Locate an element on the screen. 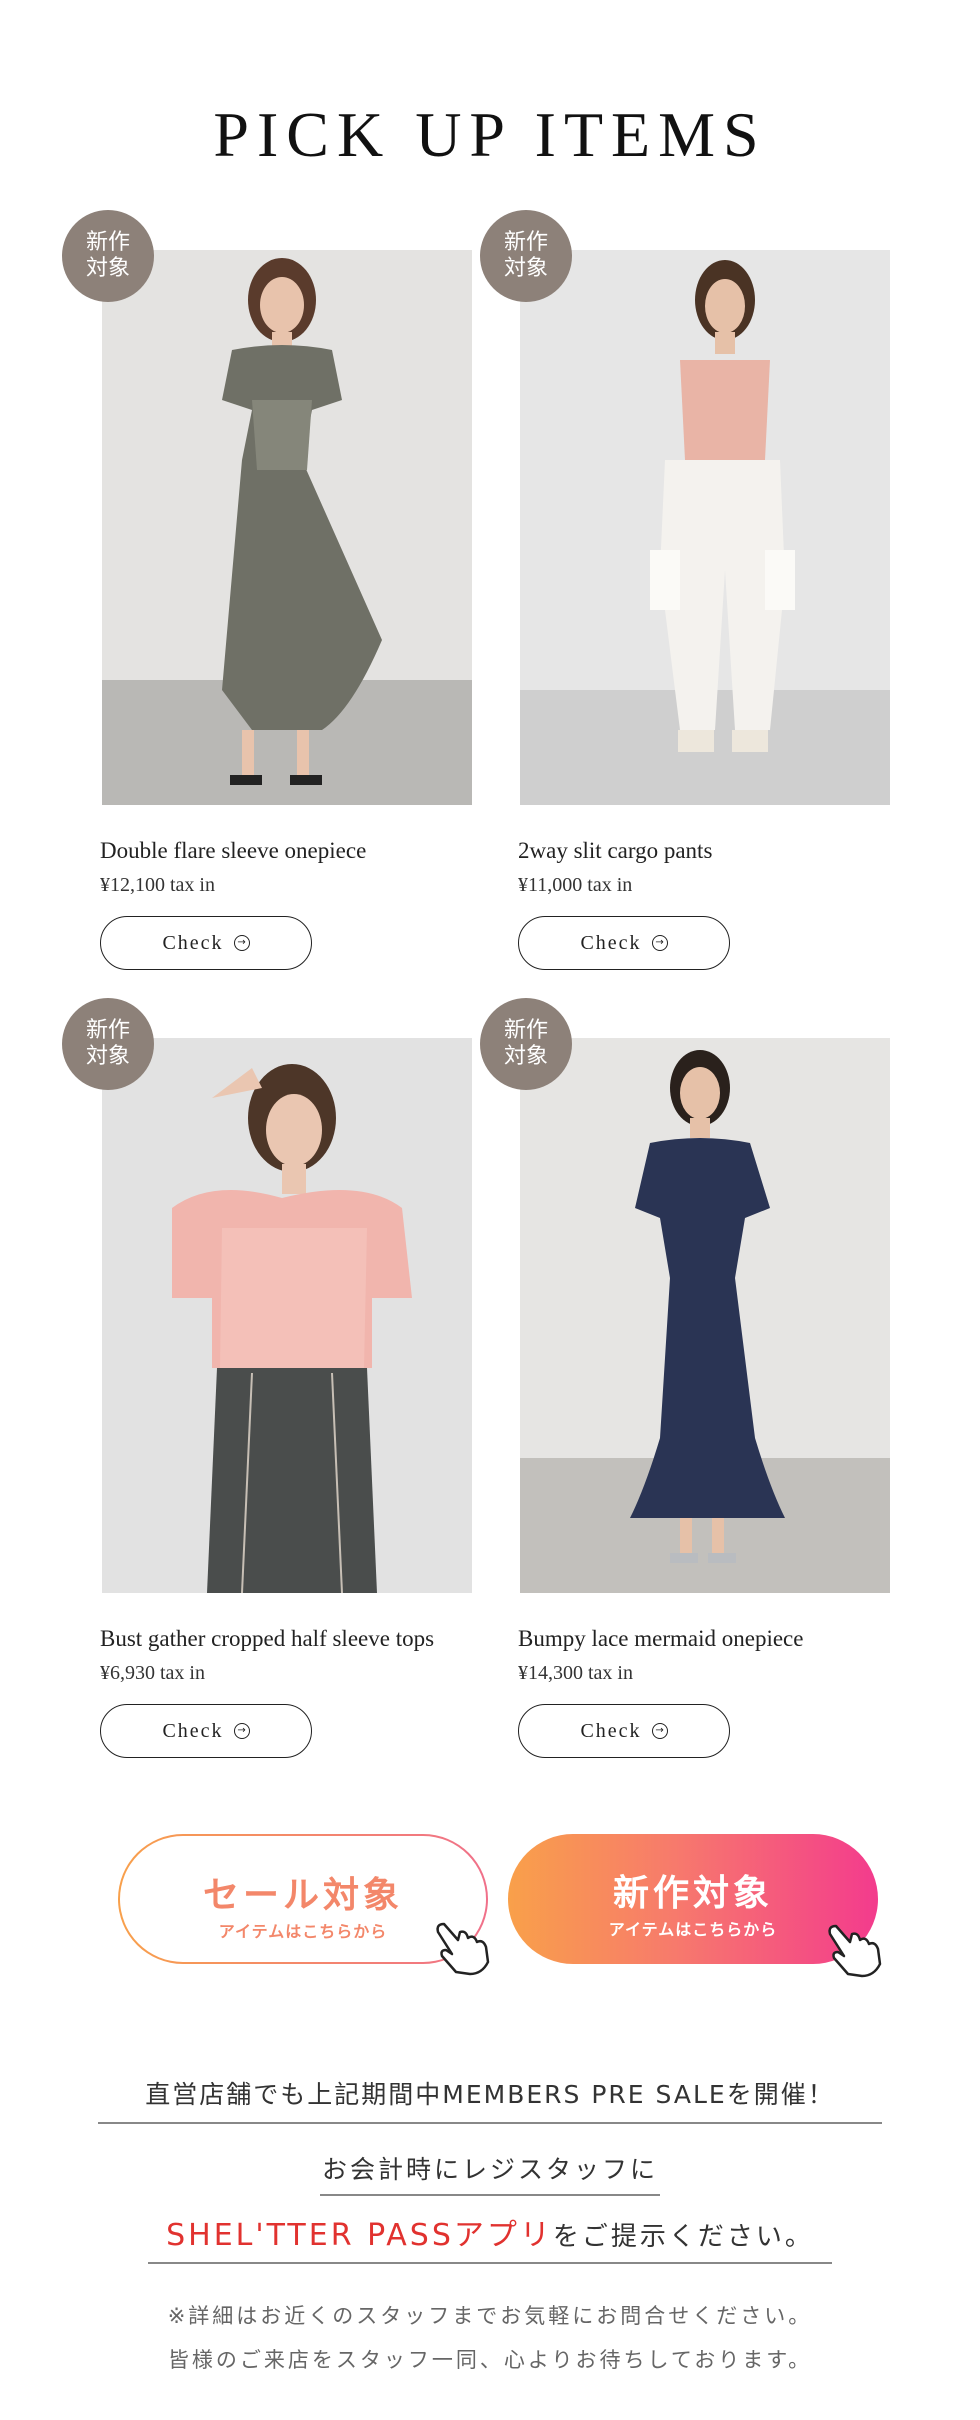  sale-items-button: セール対象 アイテムはこちらから is located at coordinates (304, 1905).